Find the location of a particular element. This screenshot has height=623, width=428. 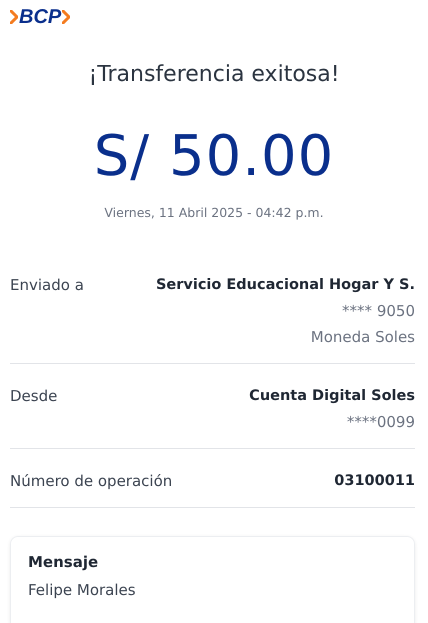

detail-label: Número de operación is located at coordinates (91, 481).